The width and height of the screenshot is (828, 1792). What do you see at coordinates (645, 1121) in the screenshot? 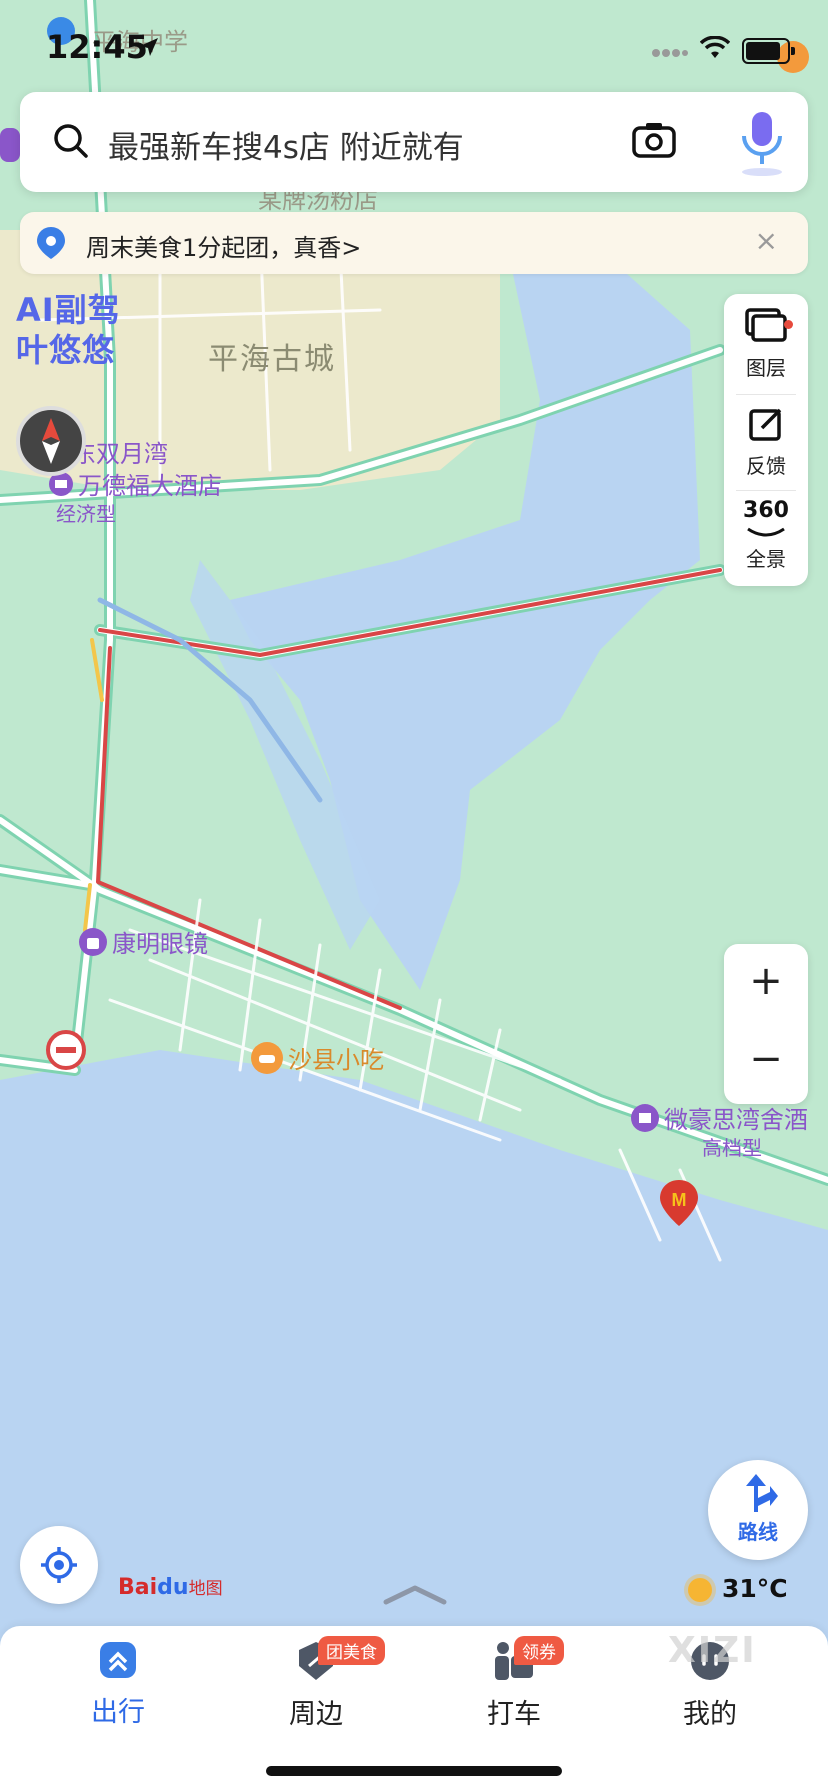
I see `hotel-icon` at bounding box center [645, 1121].